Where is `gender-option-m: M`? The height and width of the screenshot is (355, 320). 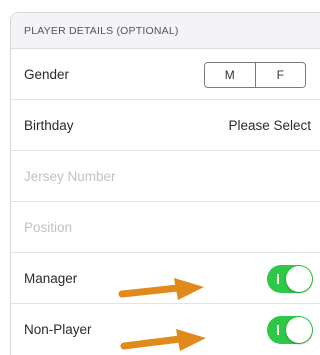
gender-option-m: M is located at coordinates (230, 75).